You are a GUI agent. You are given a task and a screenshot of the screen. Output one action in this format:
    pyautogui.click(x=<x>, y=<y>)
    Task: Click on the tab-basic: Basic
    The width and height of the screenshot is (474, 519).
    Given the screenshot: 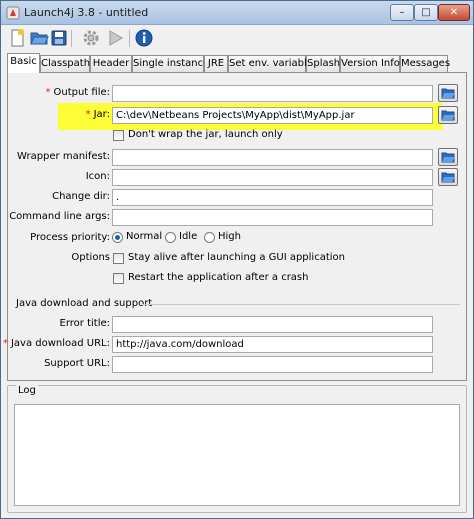 What is the action you would take?
    pyautogui.click(x=23, y=63)
    